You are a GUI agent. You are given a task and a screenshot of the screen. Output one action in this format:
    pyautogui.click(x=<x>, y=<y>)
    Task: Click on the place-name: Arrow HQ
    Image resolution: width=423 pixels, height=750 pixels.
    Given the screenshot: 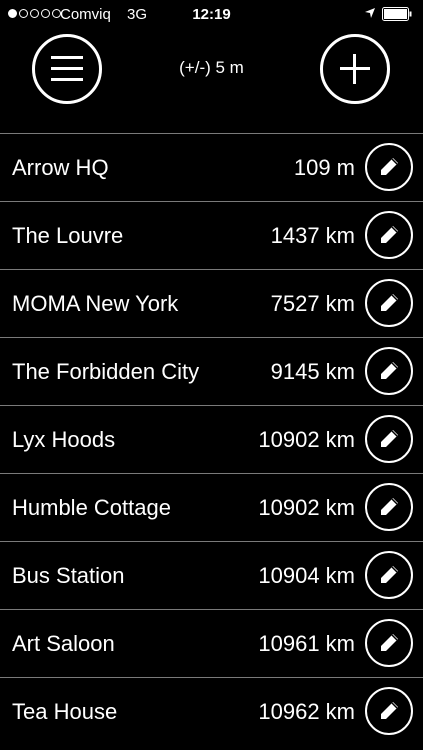 What is the action you would take?
    pyautogui.click(x=60, y=167)
    